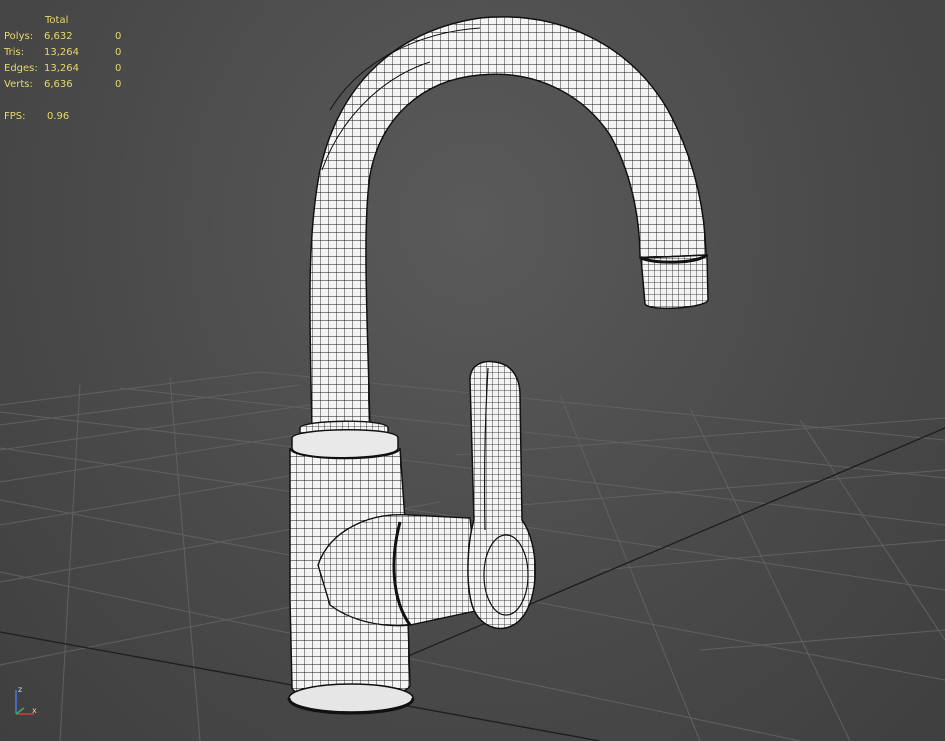  Describe the element at coordinates (351, 699) in the screenshot. I see `faucet-base` at that location.